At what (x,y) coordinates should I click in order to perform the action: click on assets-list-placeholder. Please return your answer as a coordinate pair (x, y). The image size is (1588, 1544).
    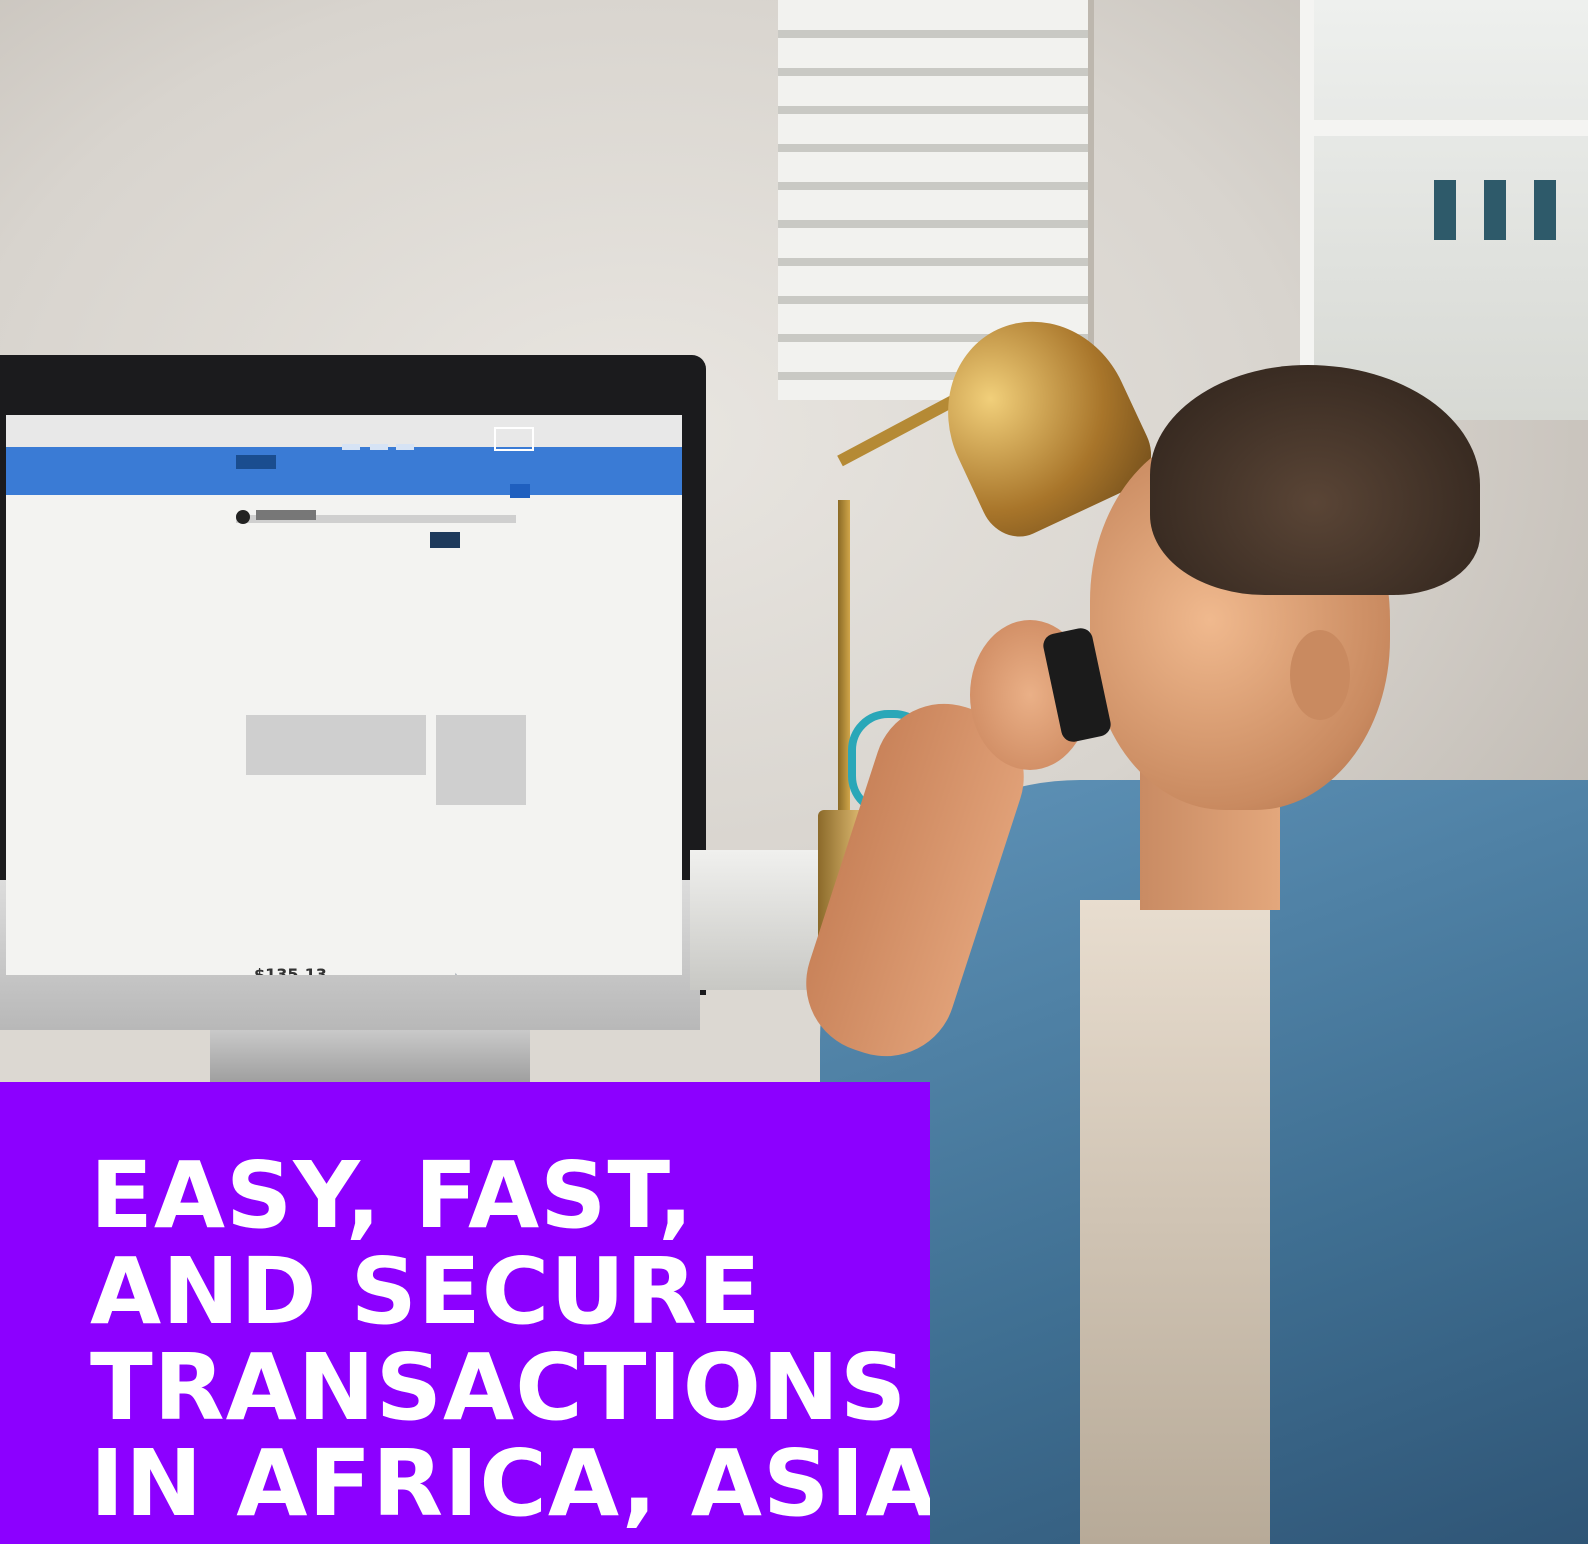
    Looking at the image, I should click on (481, 760).